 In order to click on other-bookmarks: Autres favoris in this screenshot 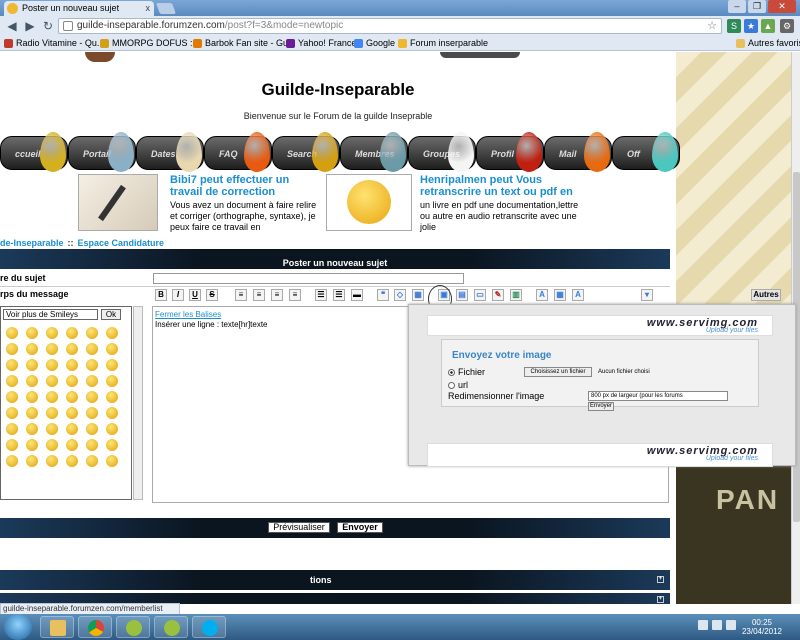, I will do `click(768, 43)`.